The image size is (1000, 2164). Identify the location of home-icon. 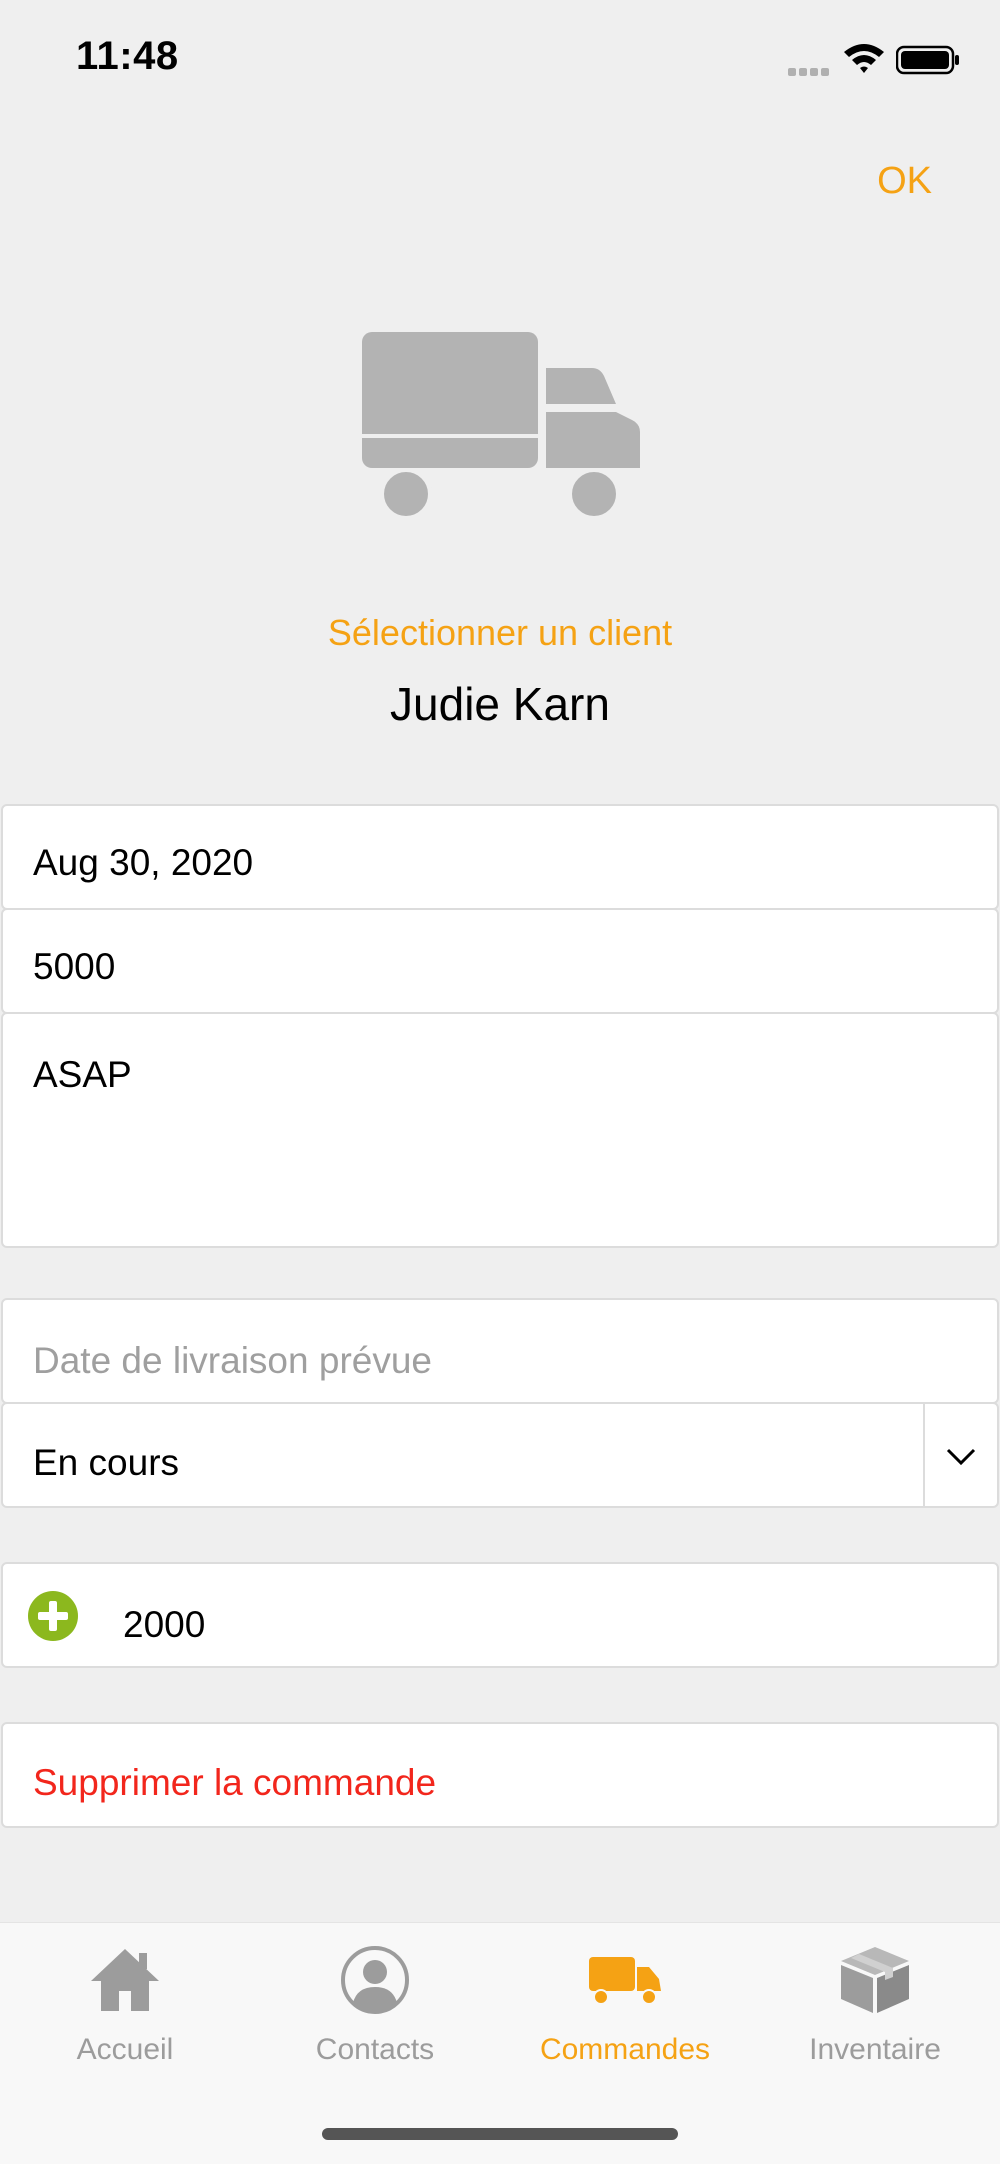
(125, 1980).